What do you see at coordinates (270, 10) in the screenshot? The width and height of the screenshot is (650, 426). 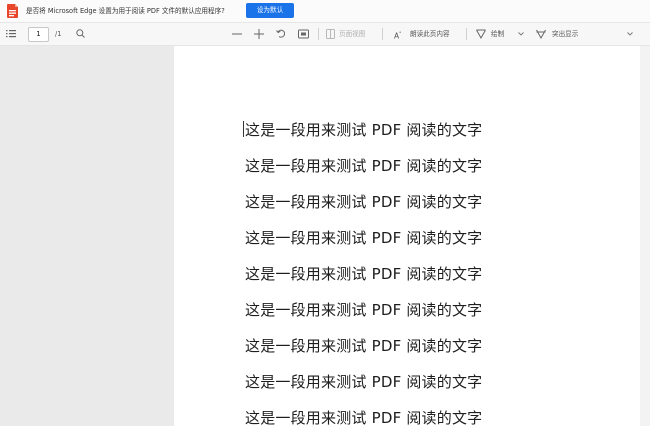 I see `set-default-button: 设为默认` at bounding box center [270, 10].